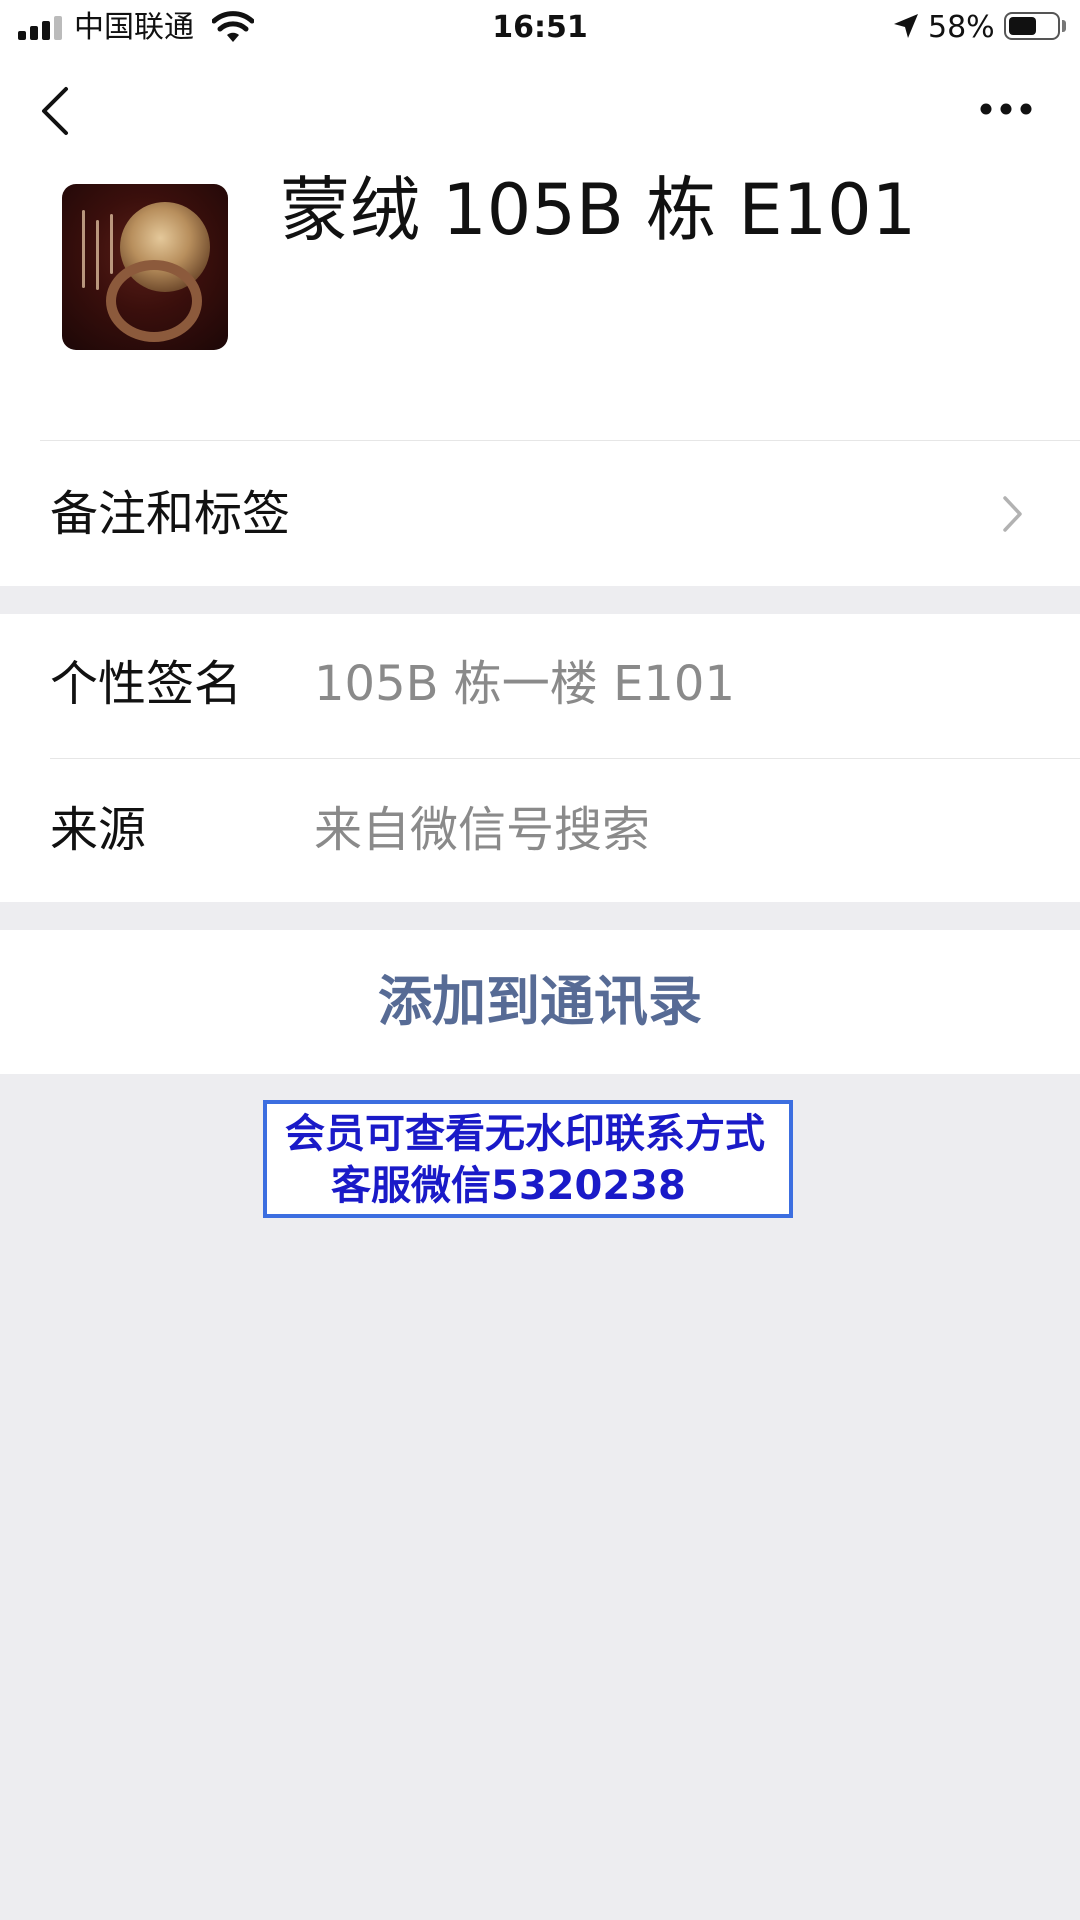 The width and height of the screenshot is (1080, 1920). I want to click on chevron-left-icon, so click(56, 111).